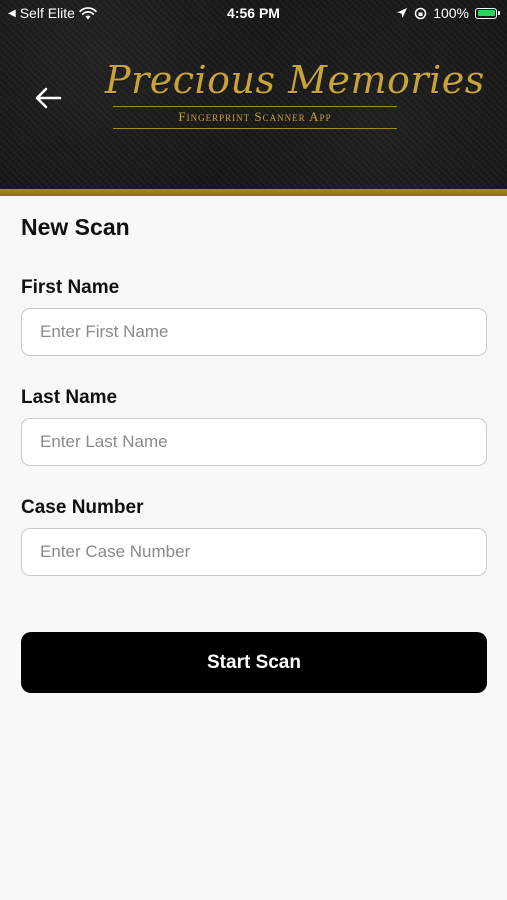 This screenshot has width=507, height=900. Describe the element at coordinates (253, 14) in the screenshot. I see `status-bar: ◀ Self Elite 4:56 PM 100%` at that location.